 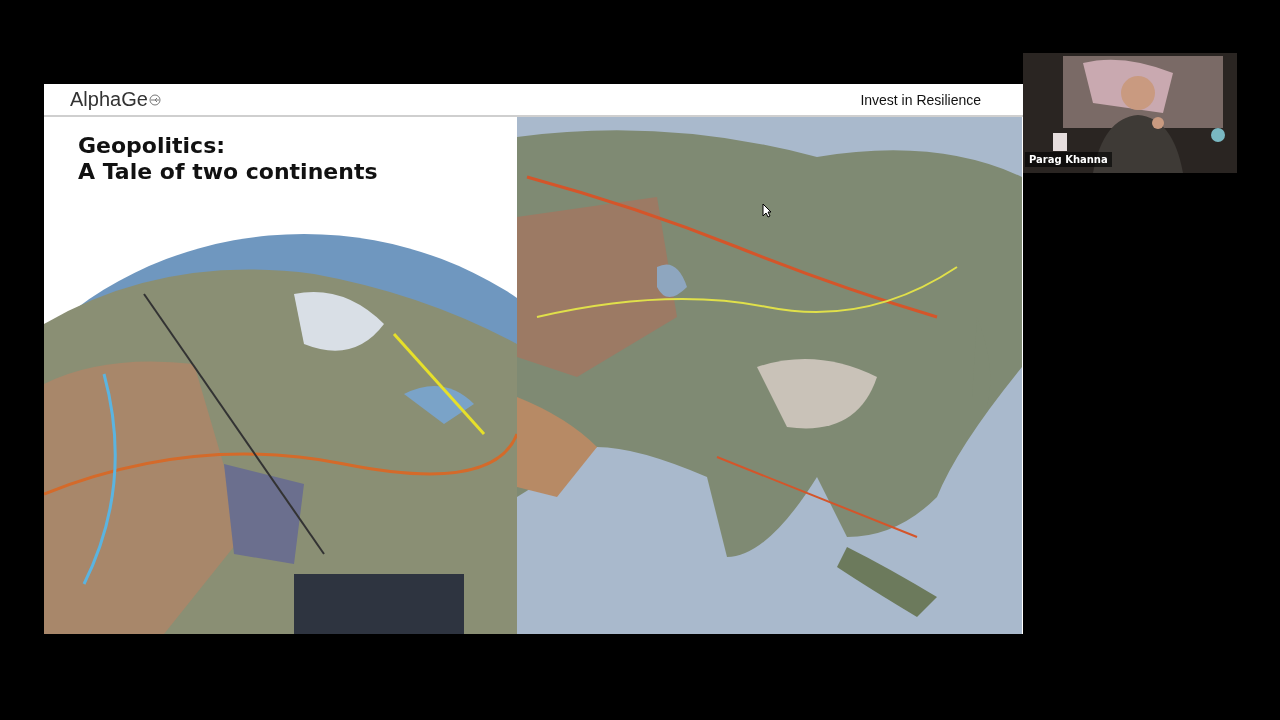 What do you see at coordinates (767, 210) in the screenshot?
I see `cursor-icon` at bounding box center [767, 210].